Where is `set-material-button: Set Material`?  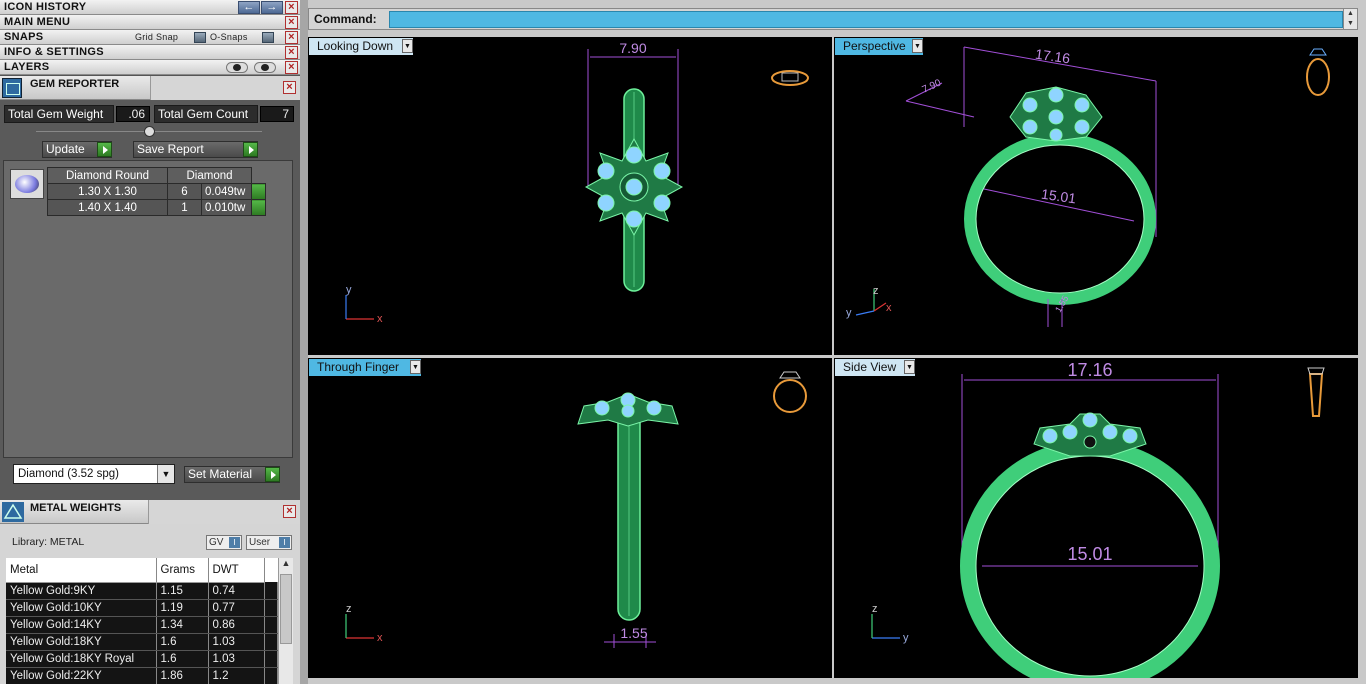 set-material-button: Set Material is located at coordinates (232, 474).